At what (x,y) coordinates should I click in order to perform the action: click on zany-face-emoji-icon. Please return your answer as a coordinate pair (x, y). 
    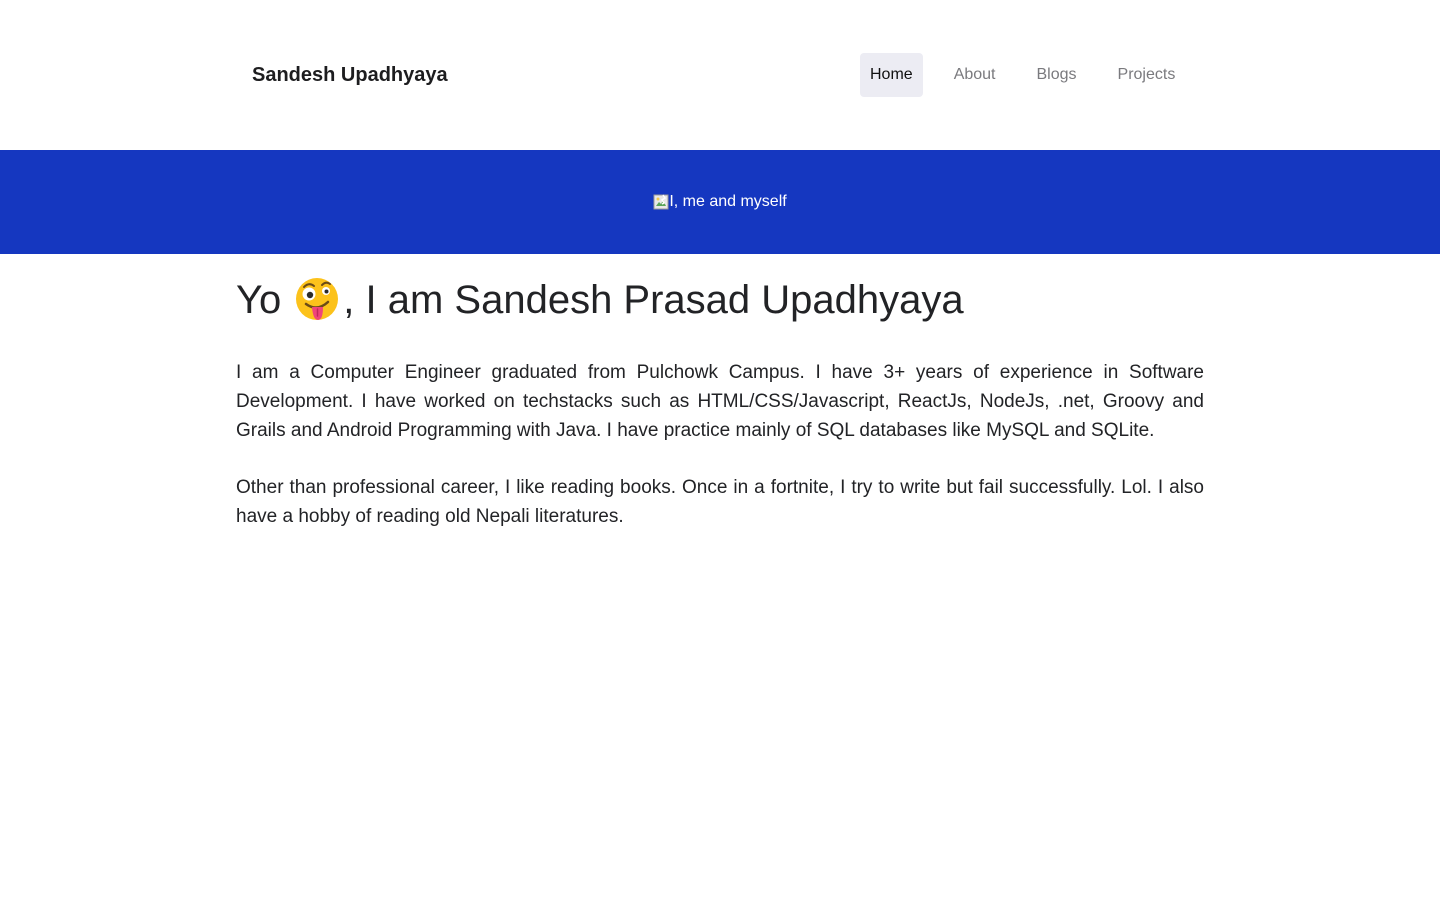
    Looking at the image, I should click on (317, 300).